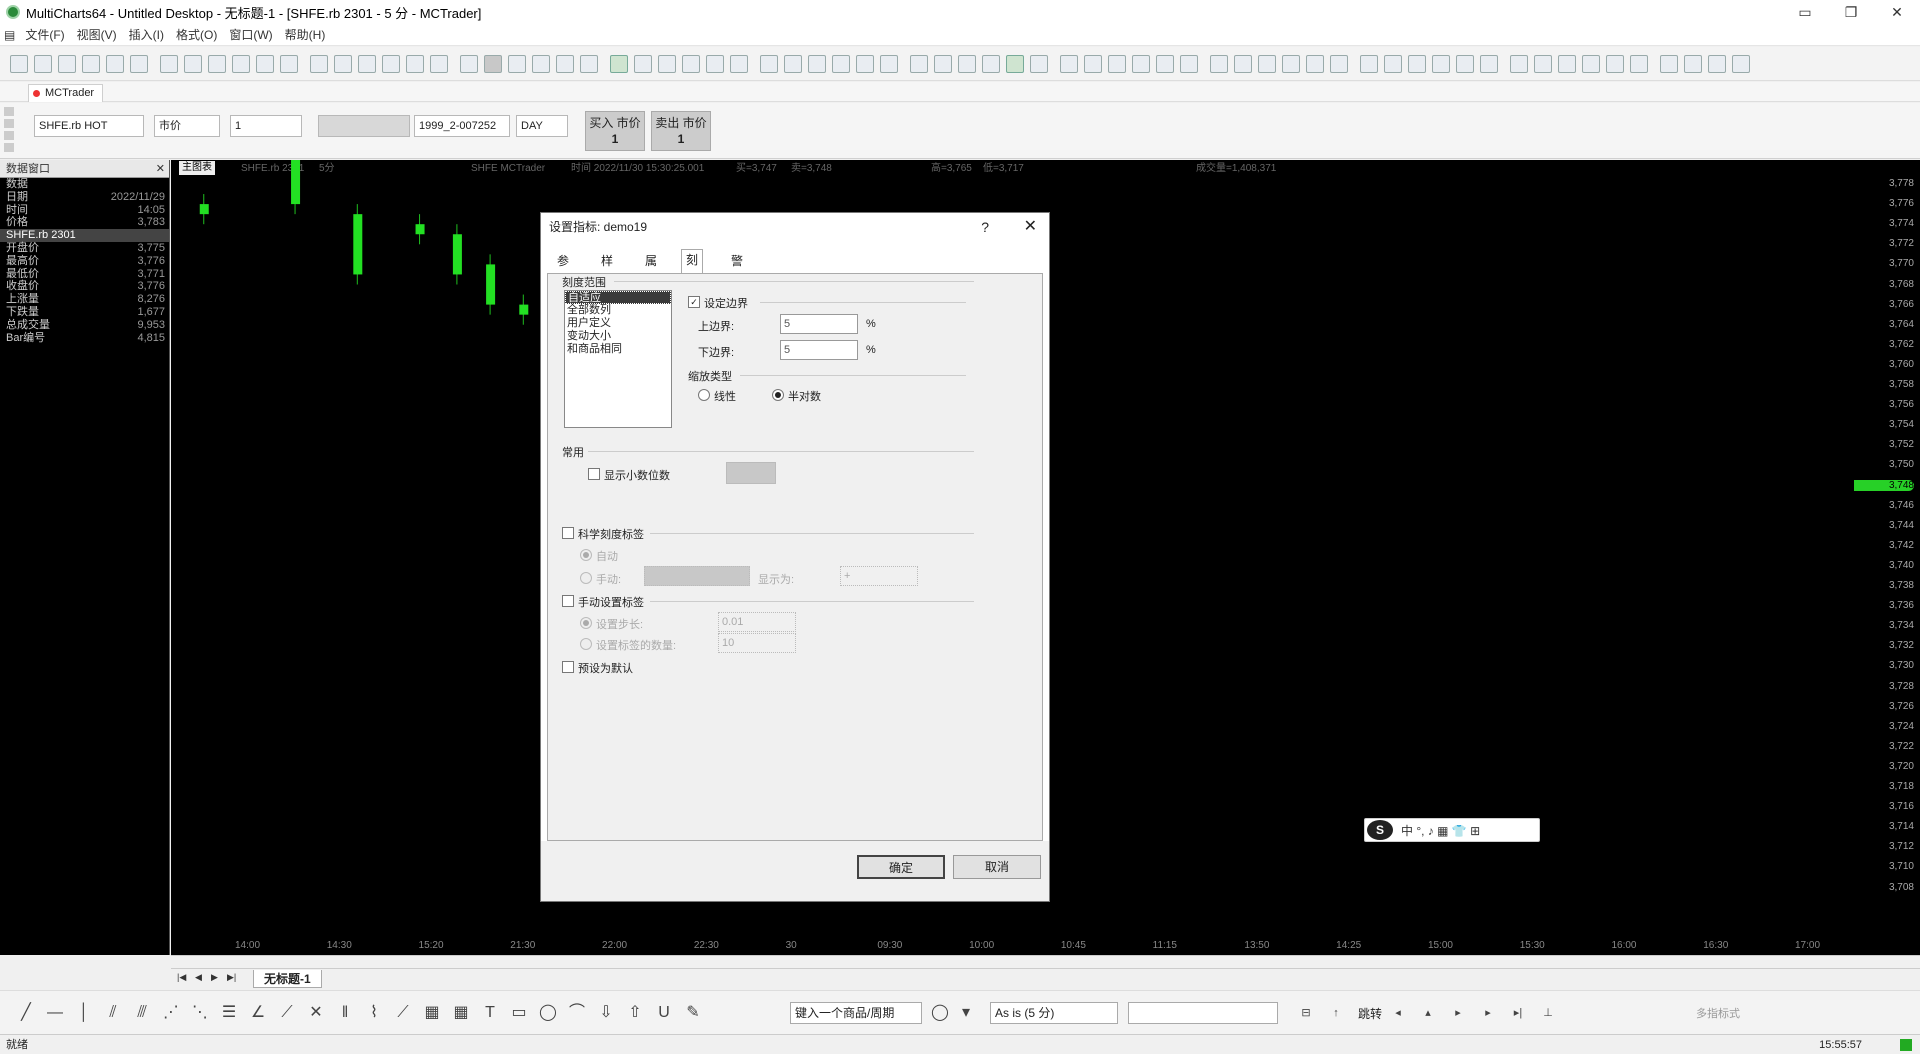 This screenshot has height=1054, width=1920. Describe the element at coordinates (1045, 961) in the screenshot. I see `horizontal-scrollbar` at that location.